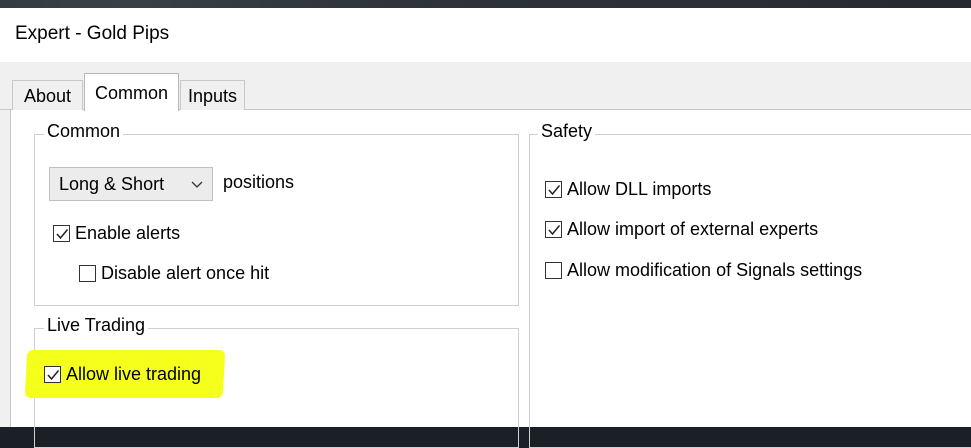  I want to click on positions-select-value: Long & Short, so click(112, 184).